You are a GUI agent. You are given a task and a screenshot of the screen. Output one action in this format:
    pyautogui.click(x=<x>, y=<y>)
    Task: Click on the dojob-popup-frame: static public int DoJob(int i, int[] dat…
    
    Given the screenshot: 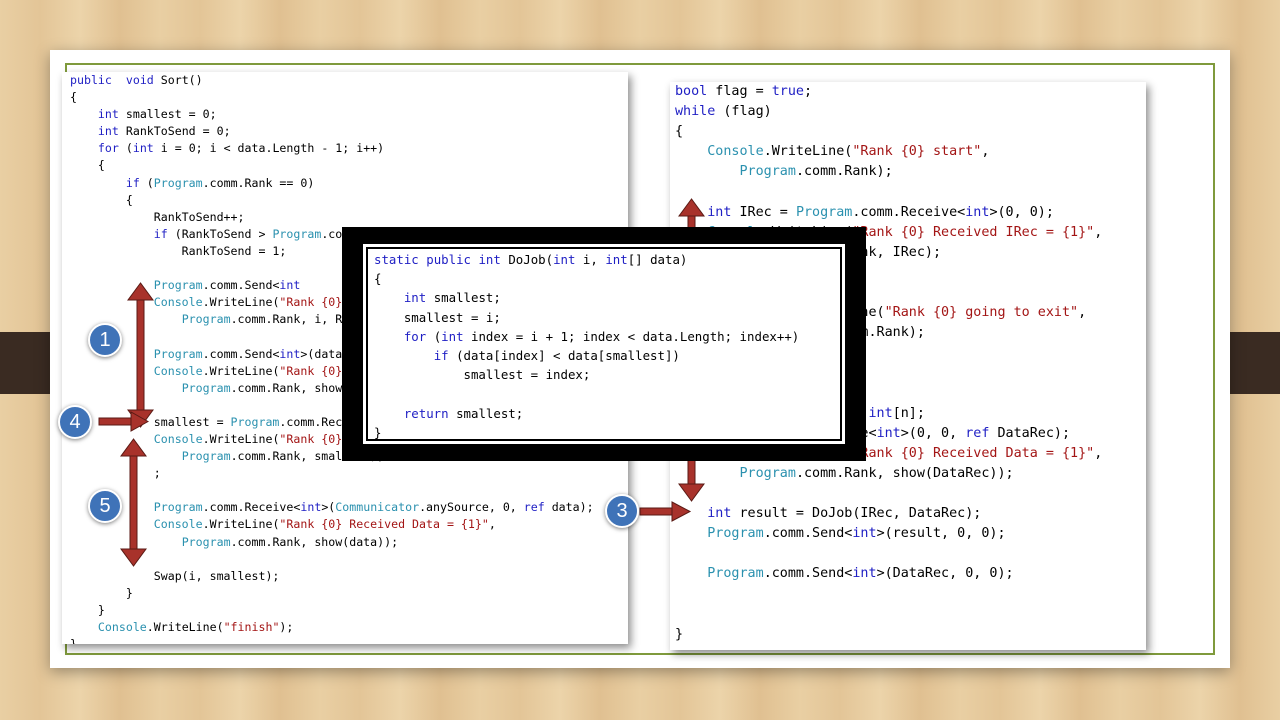 What is the action you would take?
    pyautogui.click(x=604, y=344)
    